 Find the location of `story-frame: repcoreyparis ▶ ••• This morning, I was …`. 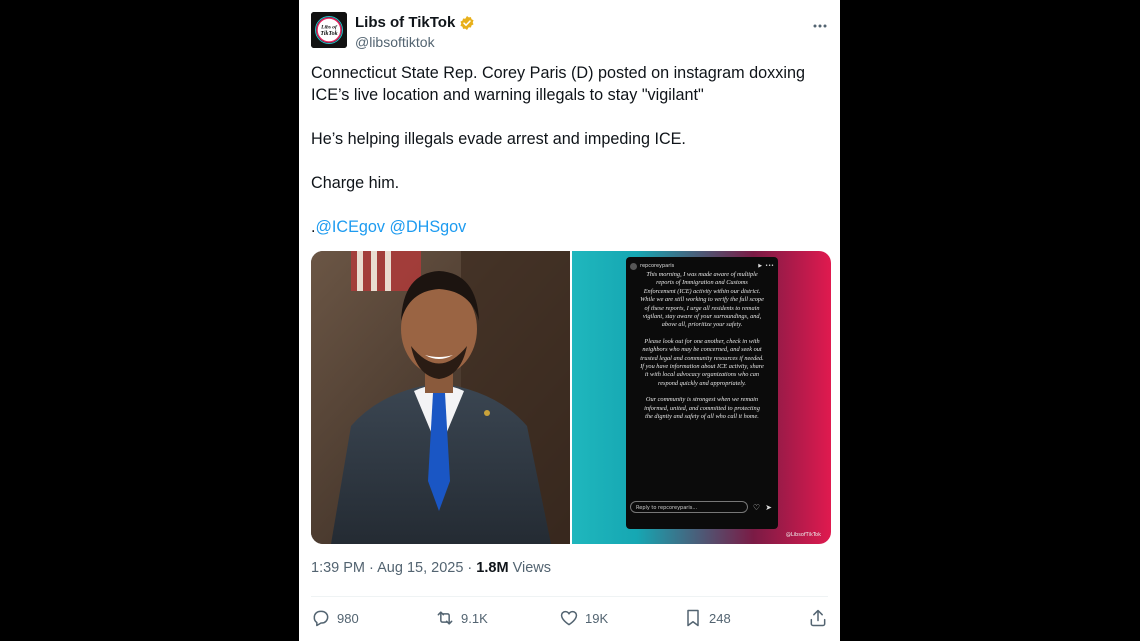

story-frame: repcoreyparis ▶ ••• This morning, I was … is located at coordinates (702, 393).